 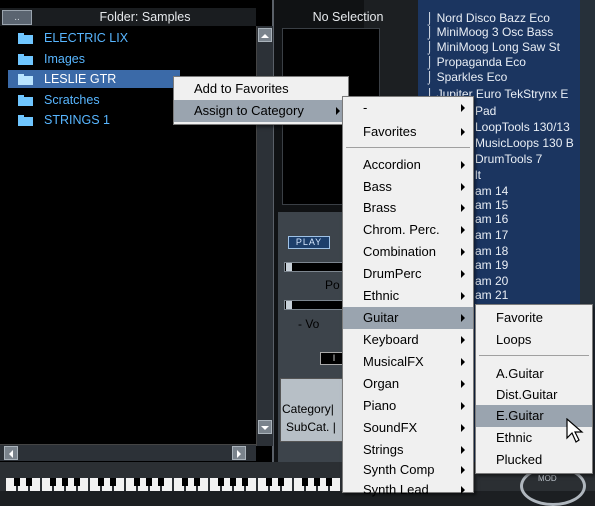 What do you see at coordinates (491, 265) in the screenshot?
I see `list-item: am 19` at bounding box center [491, 265].